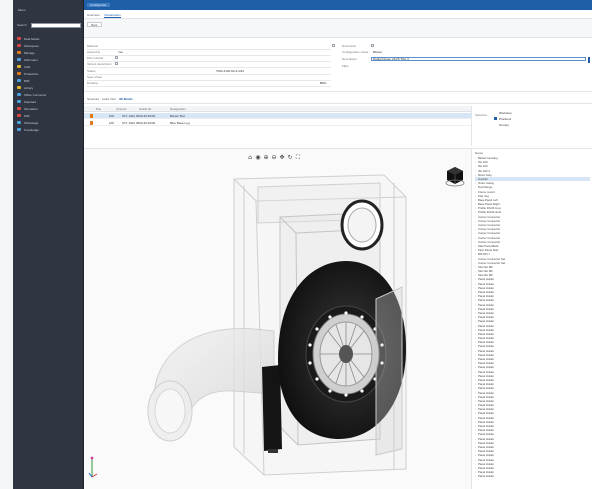 This screenshot has height=489, width=592. What do you see at coordinates (350, 59) in the screenshot?
I see `field-label-description: Description` at bounding box center [350, 59].